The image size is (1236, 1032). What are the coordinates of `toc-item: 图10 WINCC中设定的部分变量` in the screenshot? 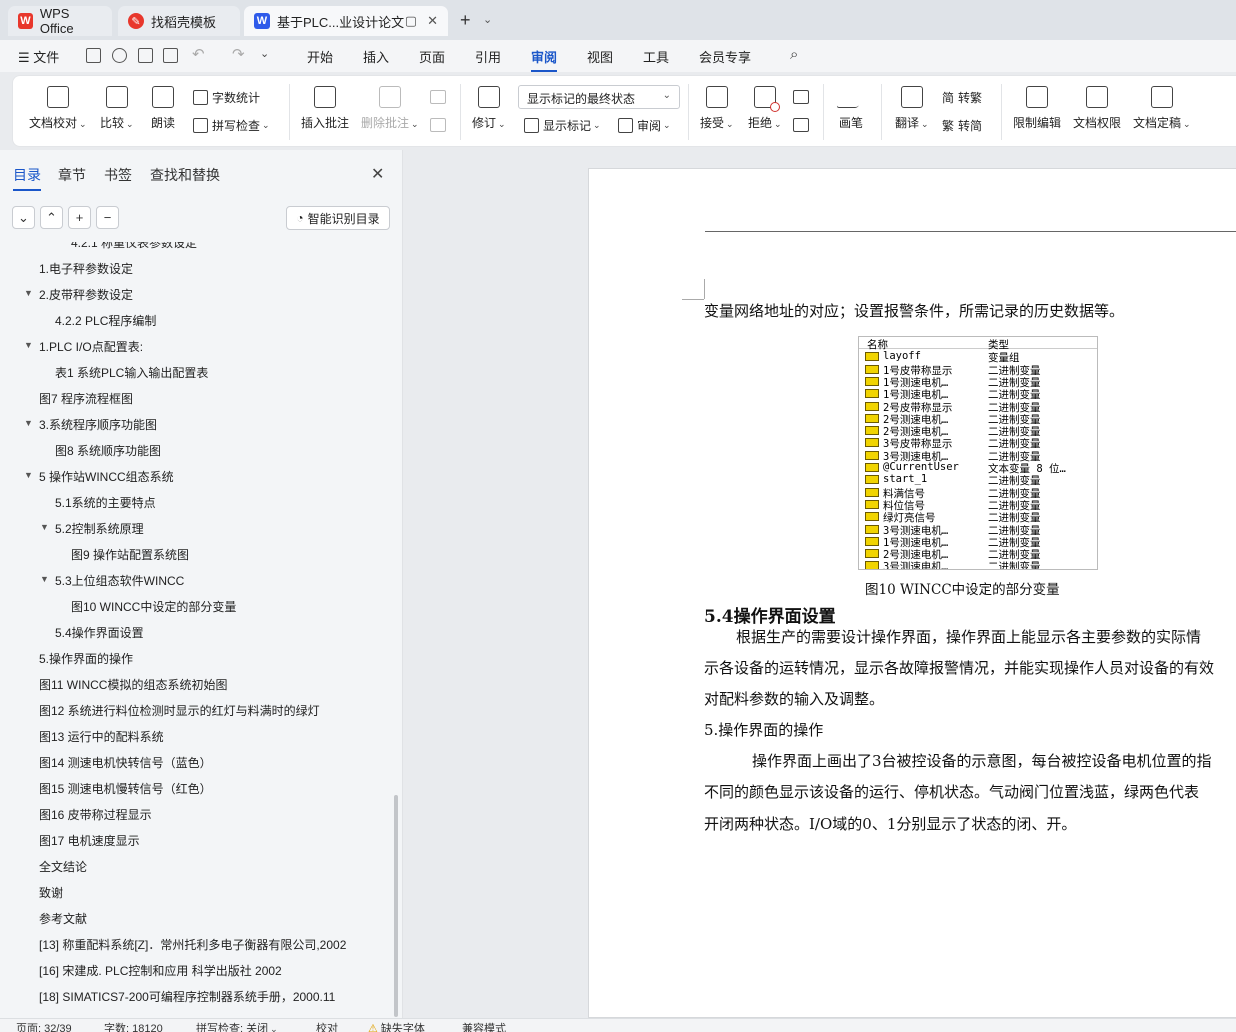 It's located at (153, 606).